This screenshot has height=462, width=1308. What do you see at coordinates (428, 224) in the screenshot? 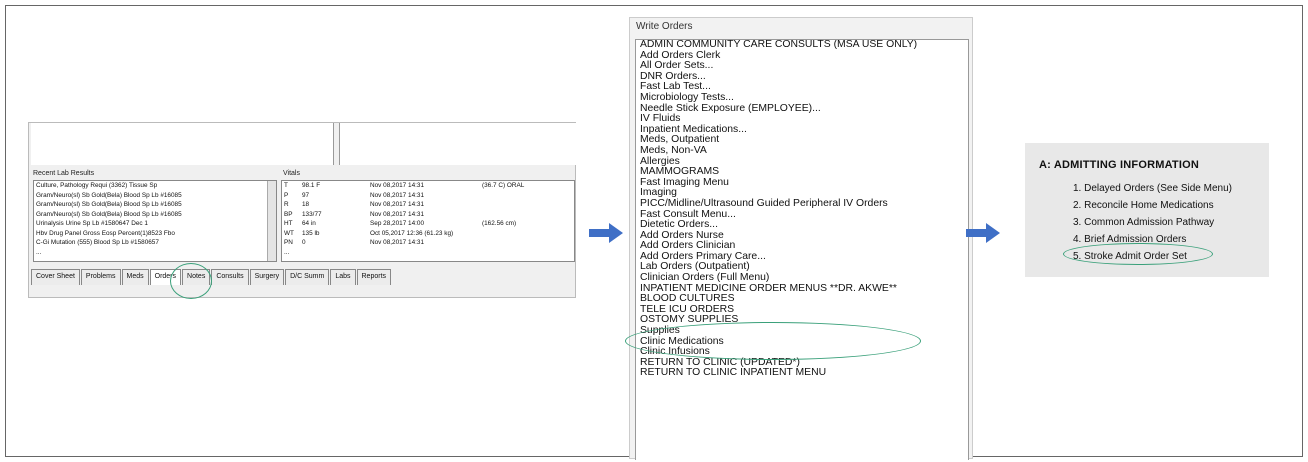
I see `vitals-row: HT 64 in Sep 28,2017 14:00 (162.56 cm)` at bounding box center [428, 224].